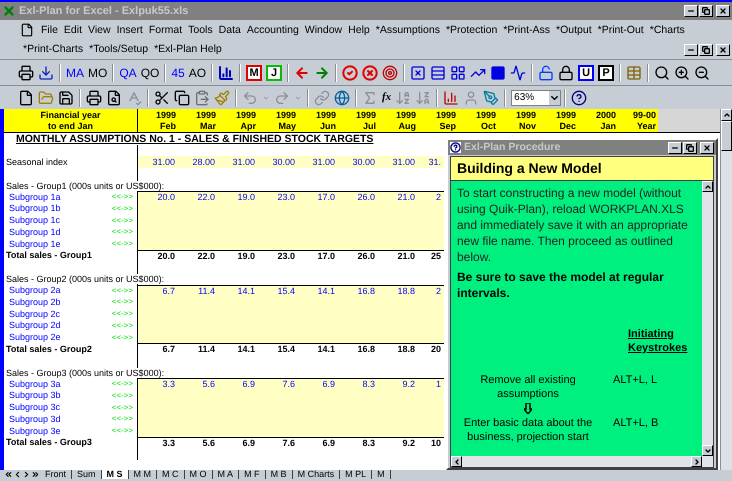  I want to click on menu-item: *Charts, so click(667, 30).